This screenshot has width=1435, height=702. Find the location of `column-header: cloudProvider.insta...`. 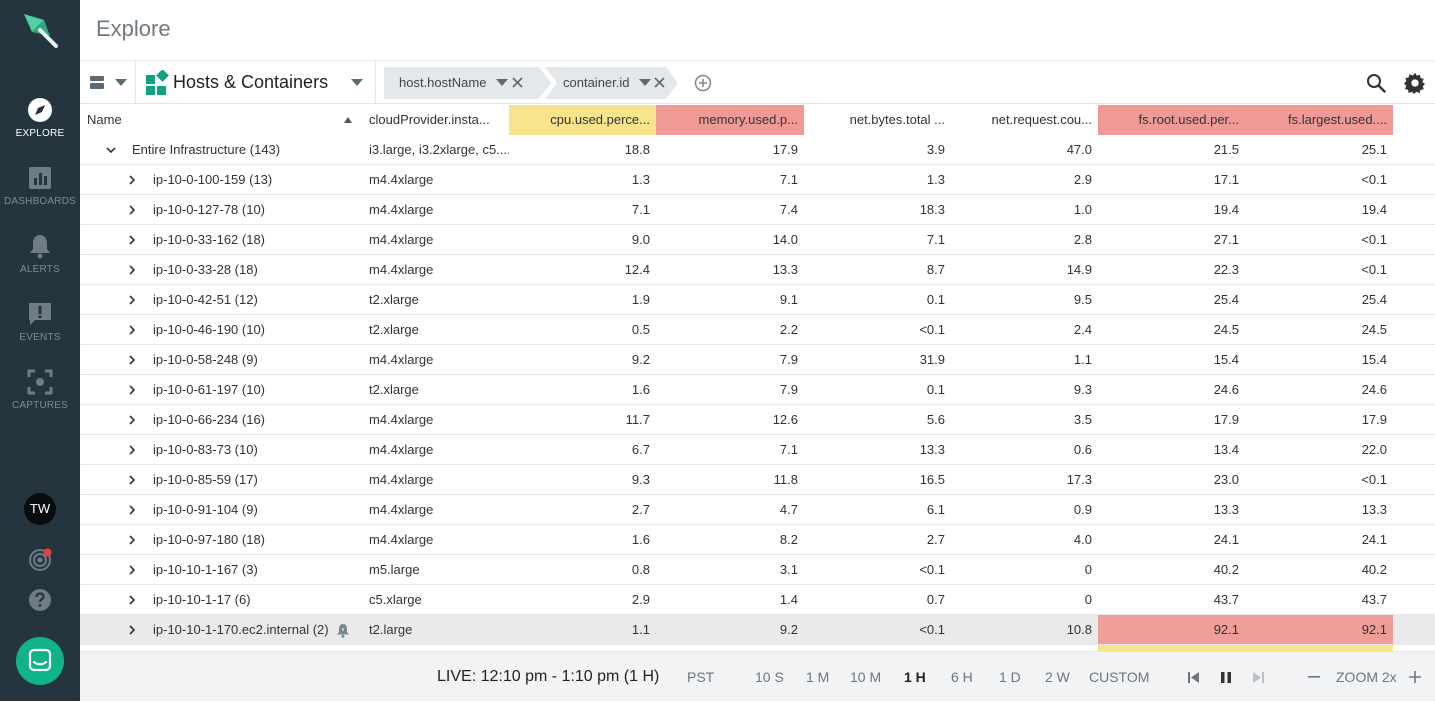

column-header: cloudProvider.insta... is located at coordinates (439, 120).